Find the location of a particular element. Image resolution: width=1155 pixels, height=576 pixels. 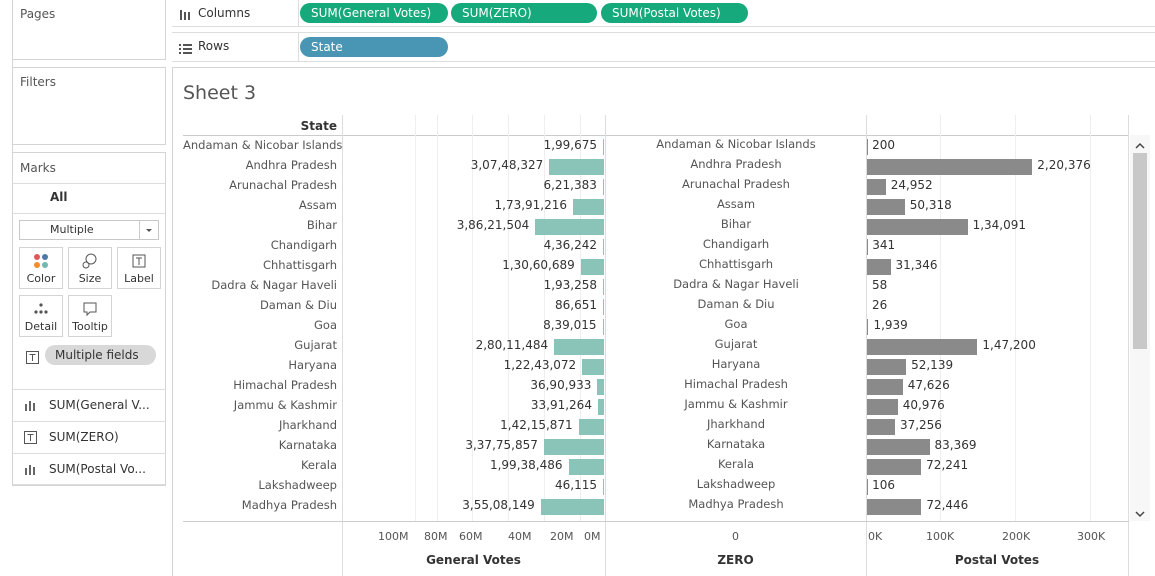

zero-state-label: Chhattisgarh is located at coordinates (736, 264).